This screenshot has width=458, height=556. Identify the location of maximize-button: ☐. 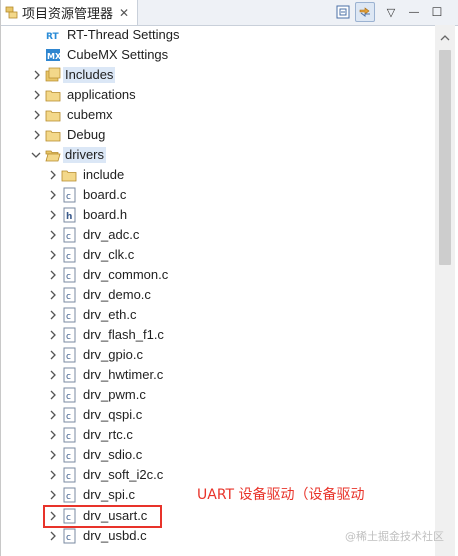
(437, 12).